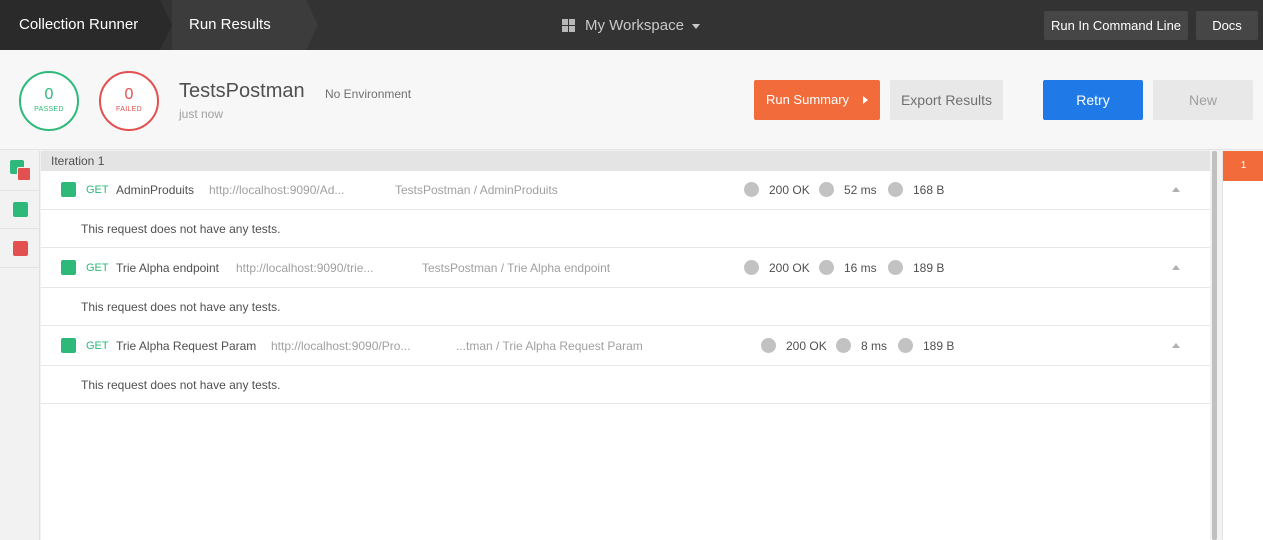 This screenshot has width=1263, height=540. I want to click on failed-label: FAILED, so click(129, 109).